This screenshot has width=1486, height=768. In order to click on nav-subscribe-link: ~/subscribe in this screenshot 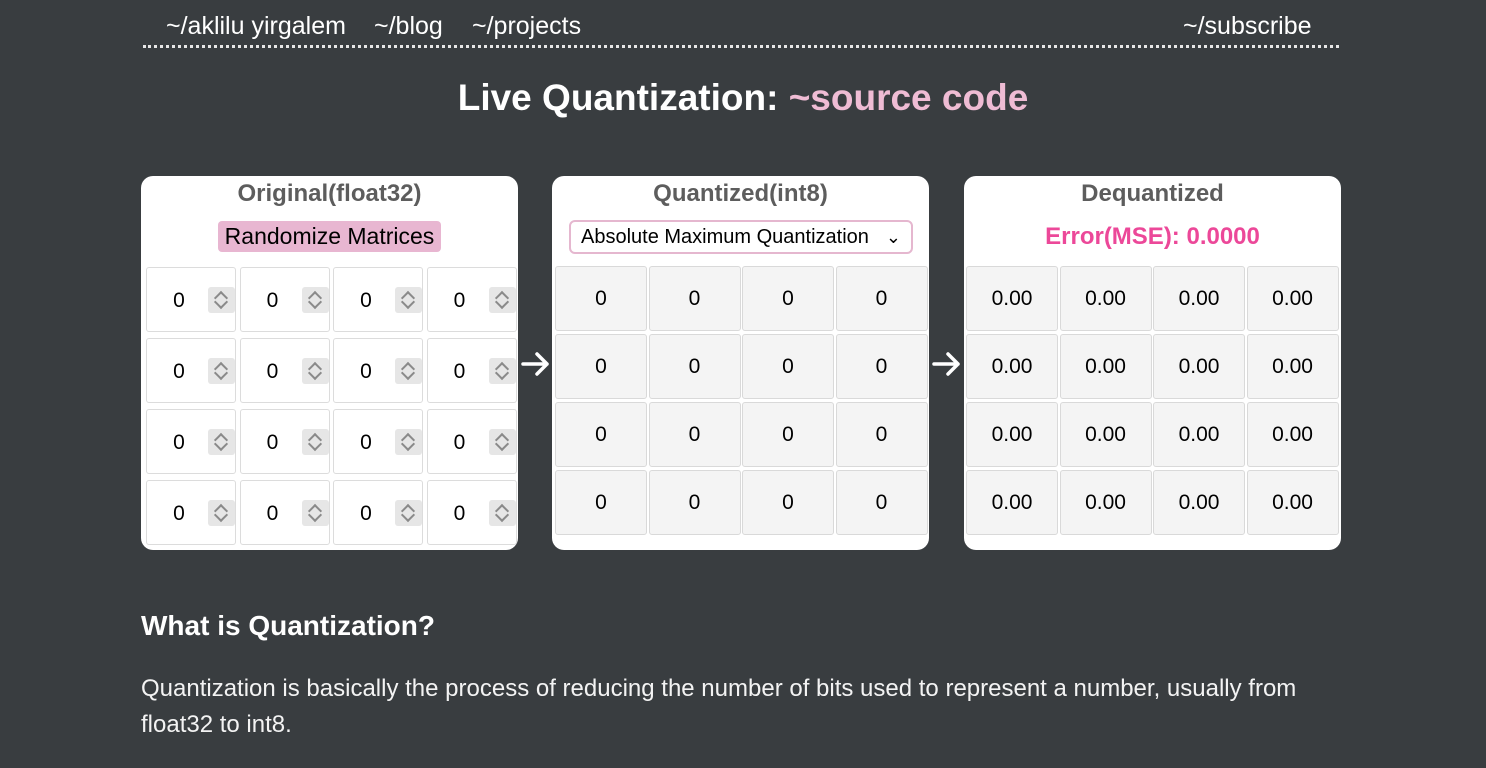, I will do `click(1247, 26)`.